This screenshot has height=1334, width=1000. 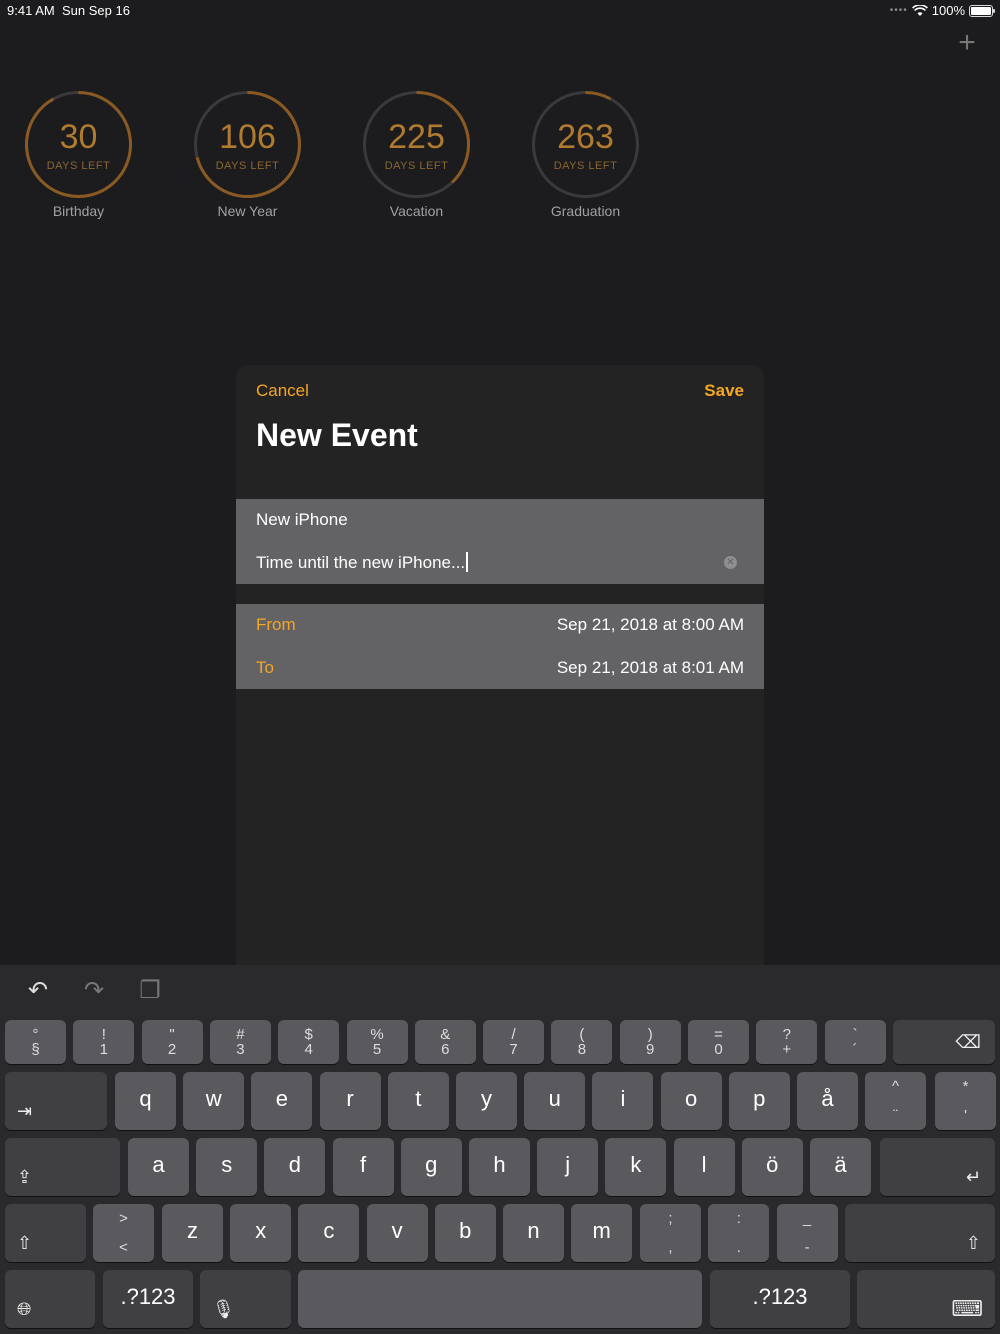 What do you see at coordinates (35, 1042) in the screenshot?
I see `key-num-0: ° §` at bounding box center [35, 1042].